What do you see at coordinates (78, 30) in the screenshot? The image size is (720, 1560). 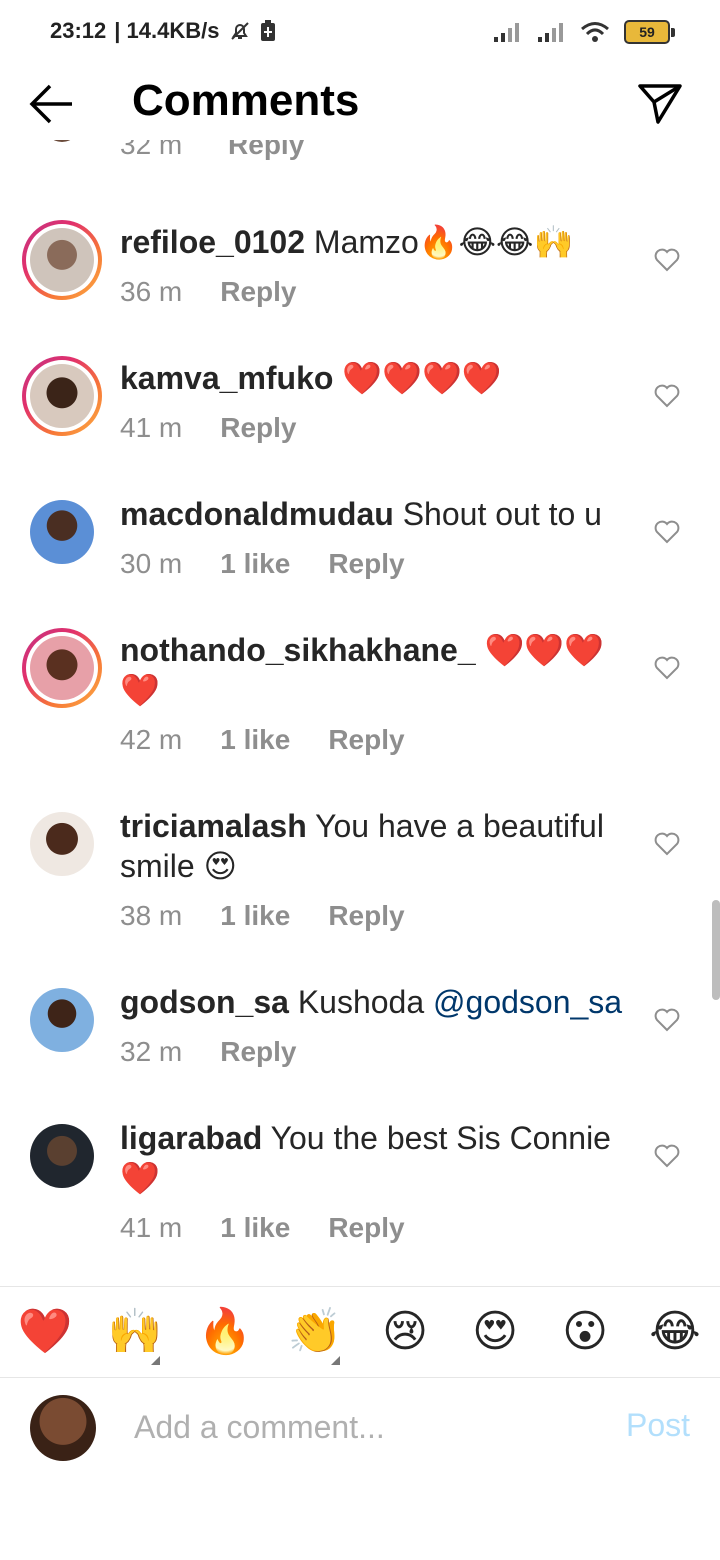 I see `status-time: 23:12` at bounding box center [78, 30].